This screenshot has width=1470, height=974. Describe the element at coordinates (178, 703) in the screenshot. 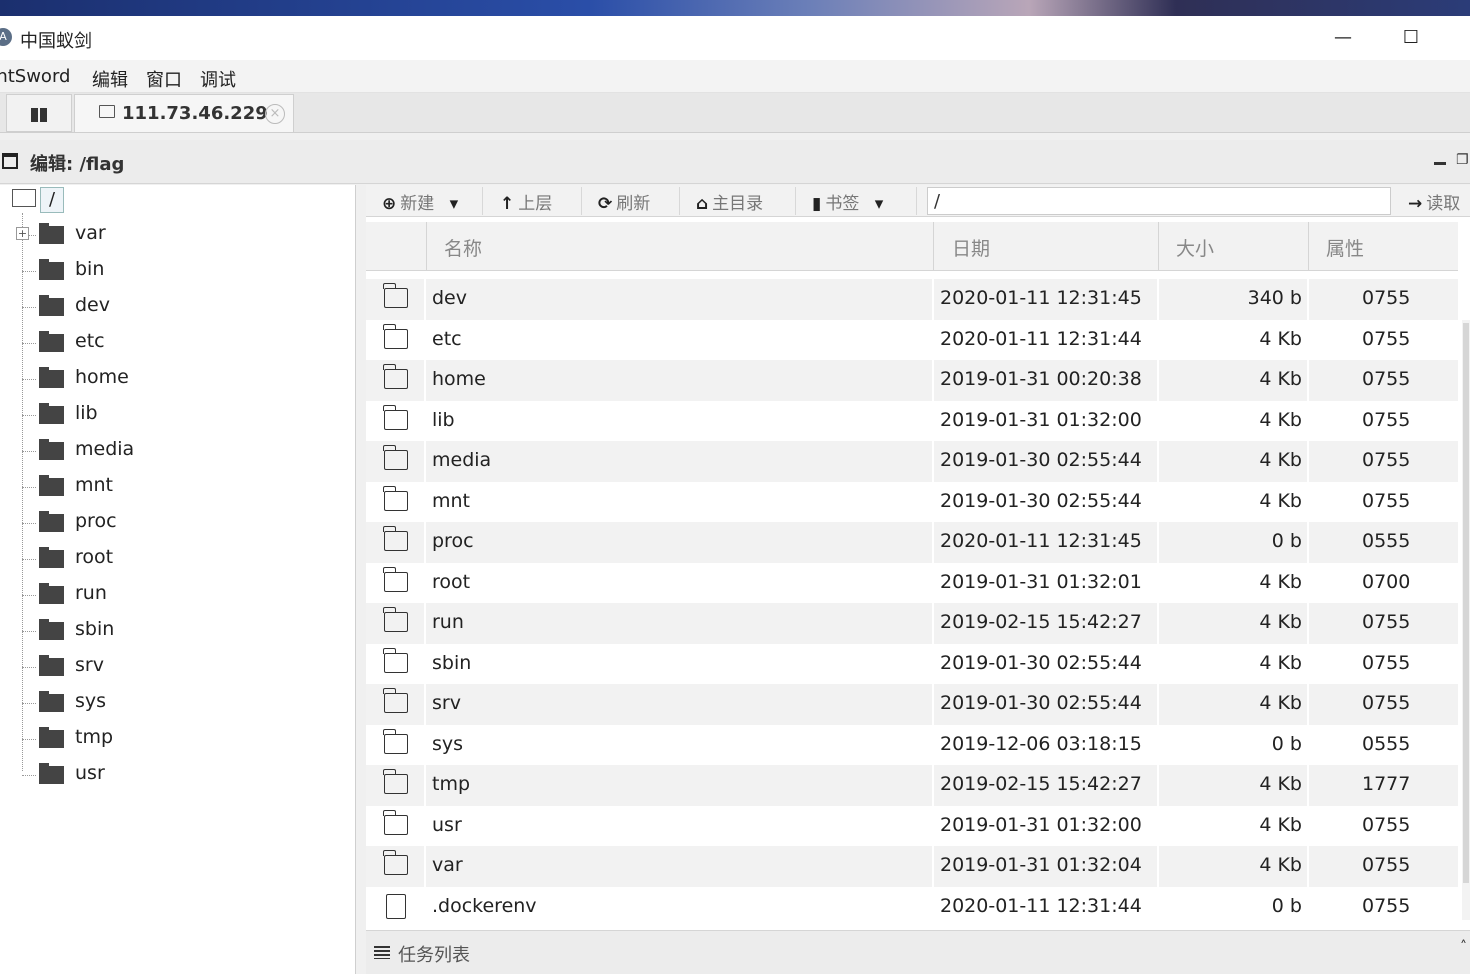

I see `tree-item: sys` at that location.